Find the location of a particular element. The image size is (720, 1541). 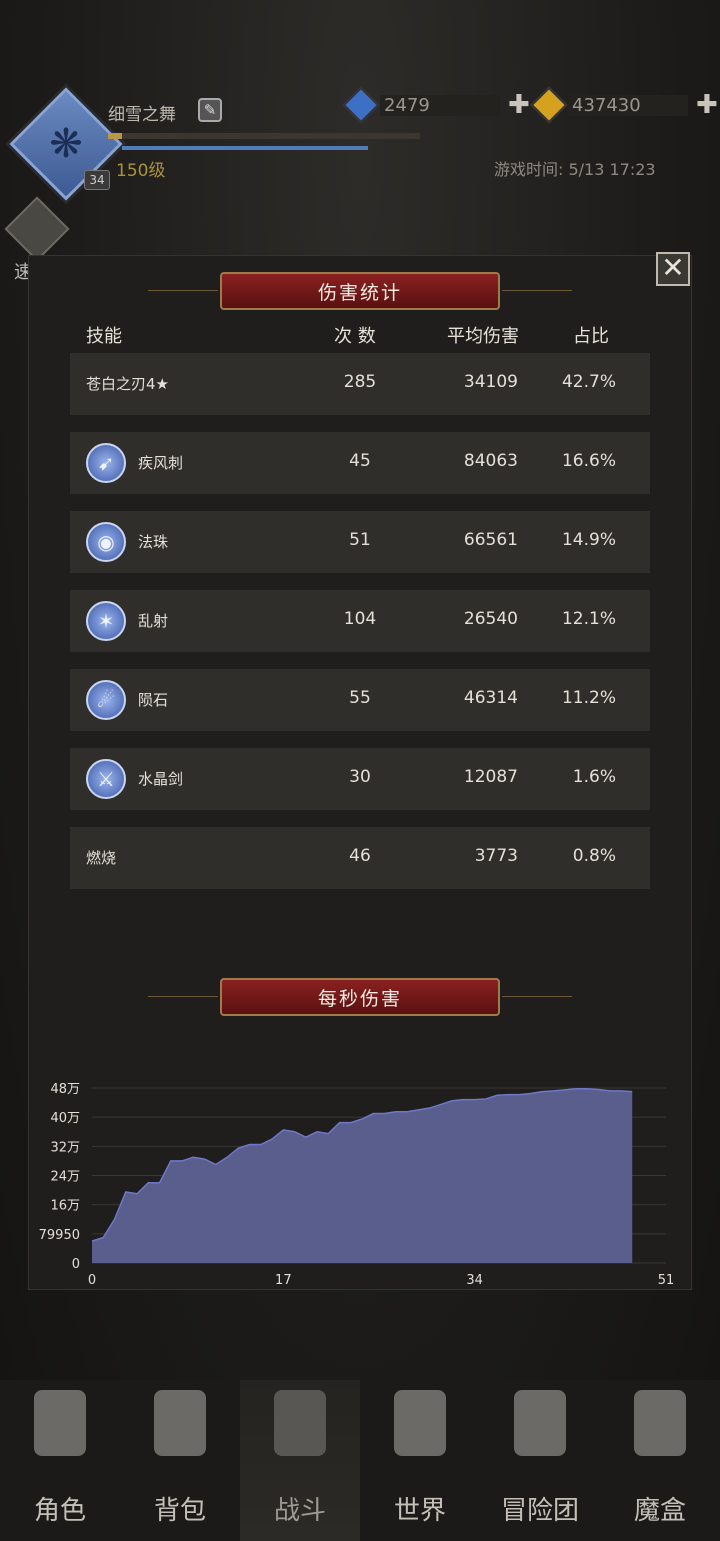

y-tick-label: 48万 is located at coordinates (65, 1089).